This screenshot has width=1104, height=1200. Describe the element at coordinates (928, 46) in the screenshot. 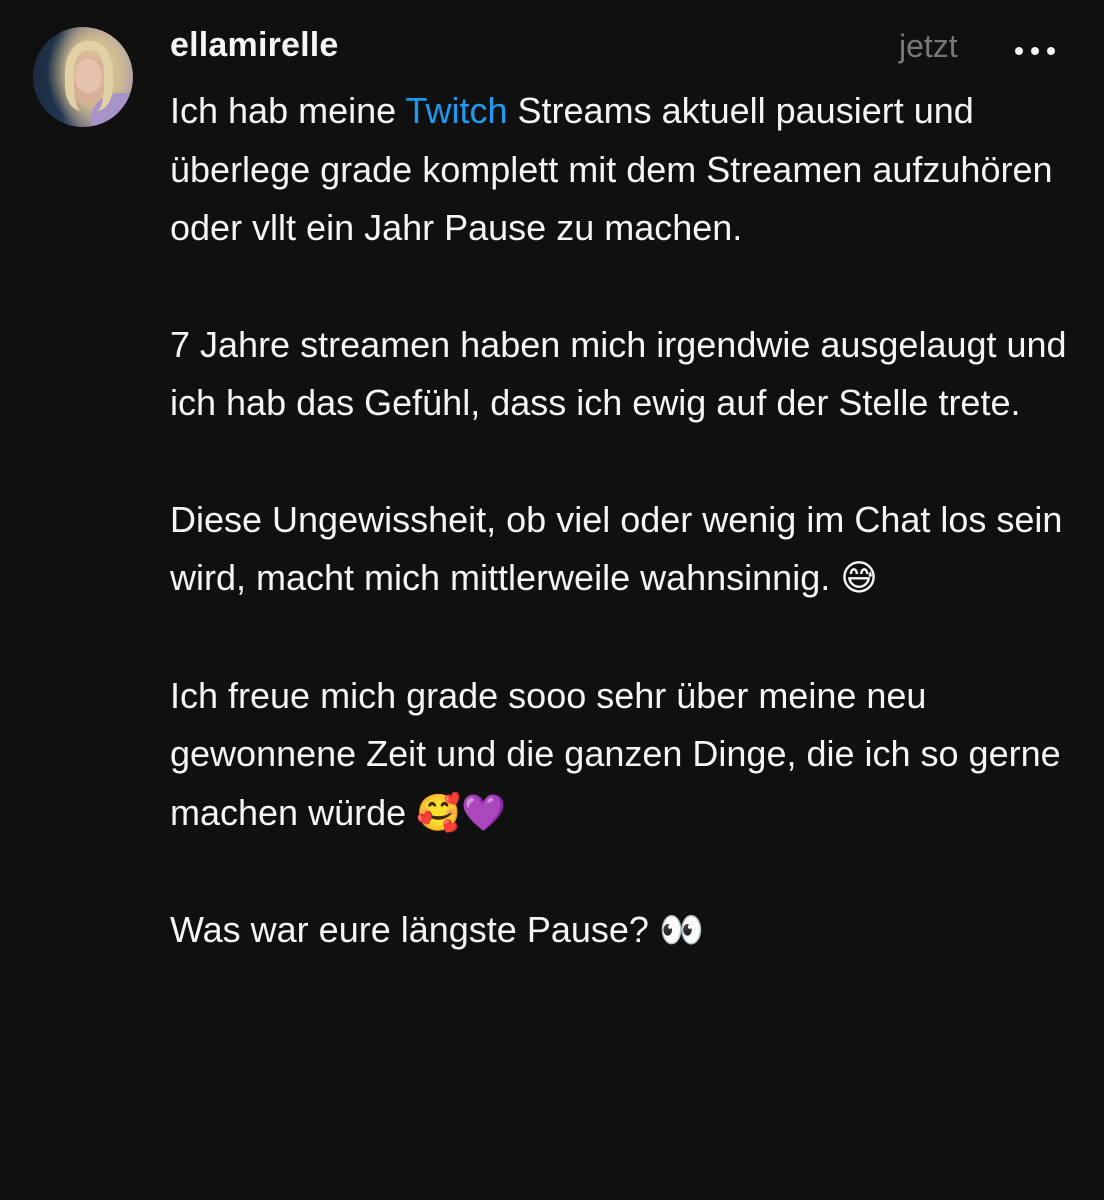

I see `timestamp: jetzt` at that location.